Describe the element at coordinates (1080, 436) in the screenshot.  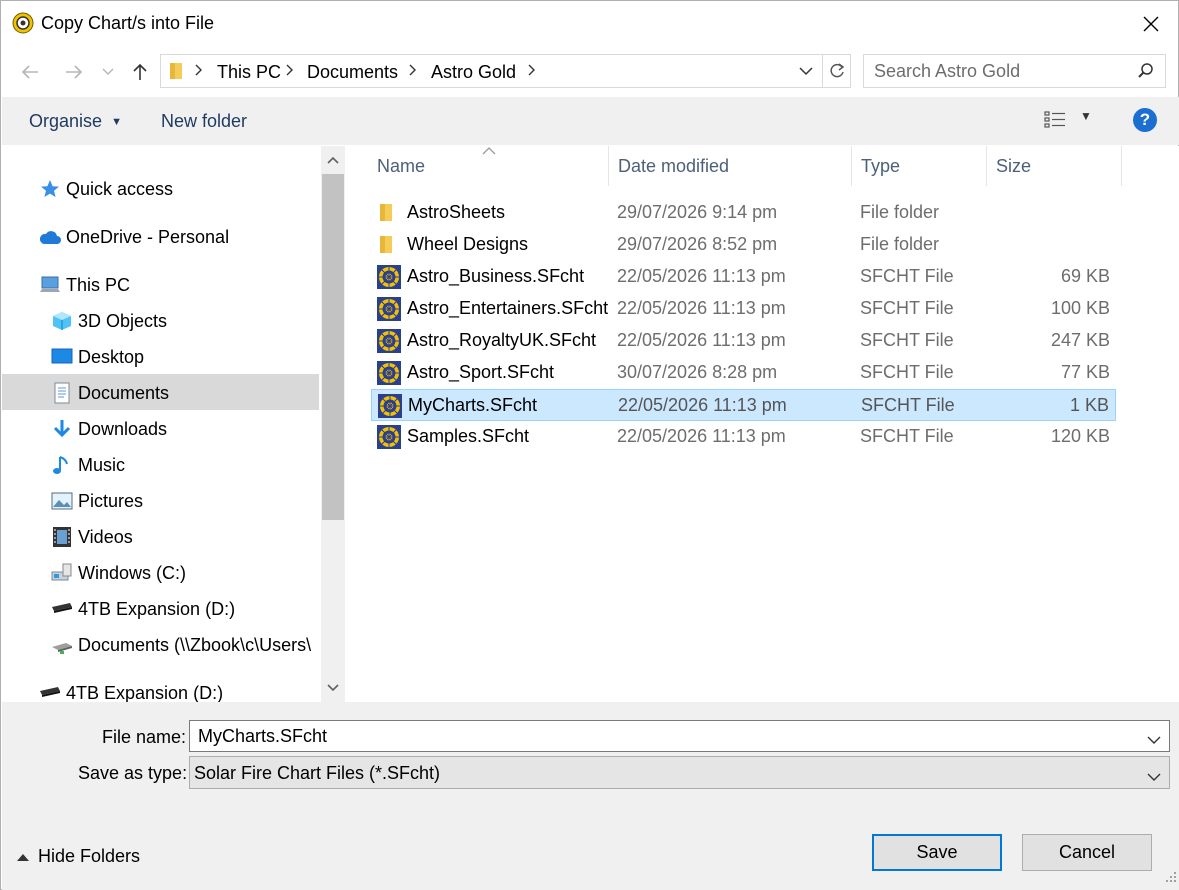
I see `file-size: 120 KB` at that location.